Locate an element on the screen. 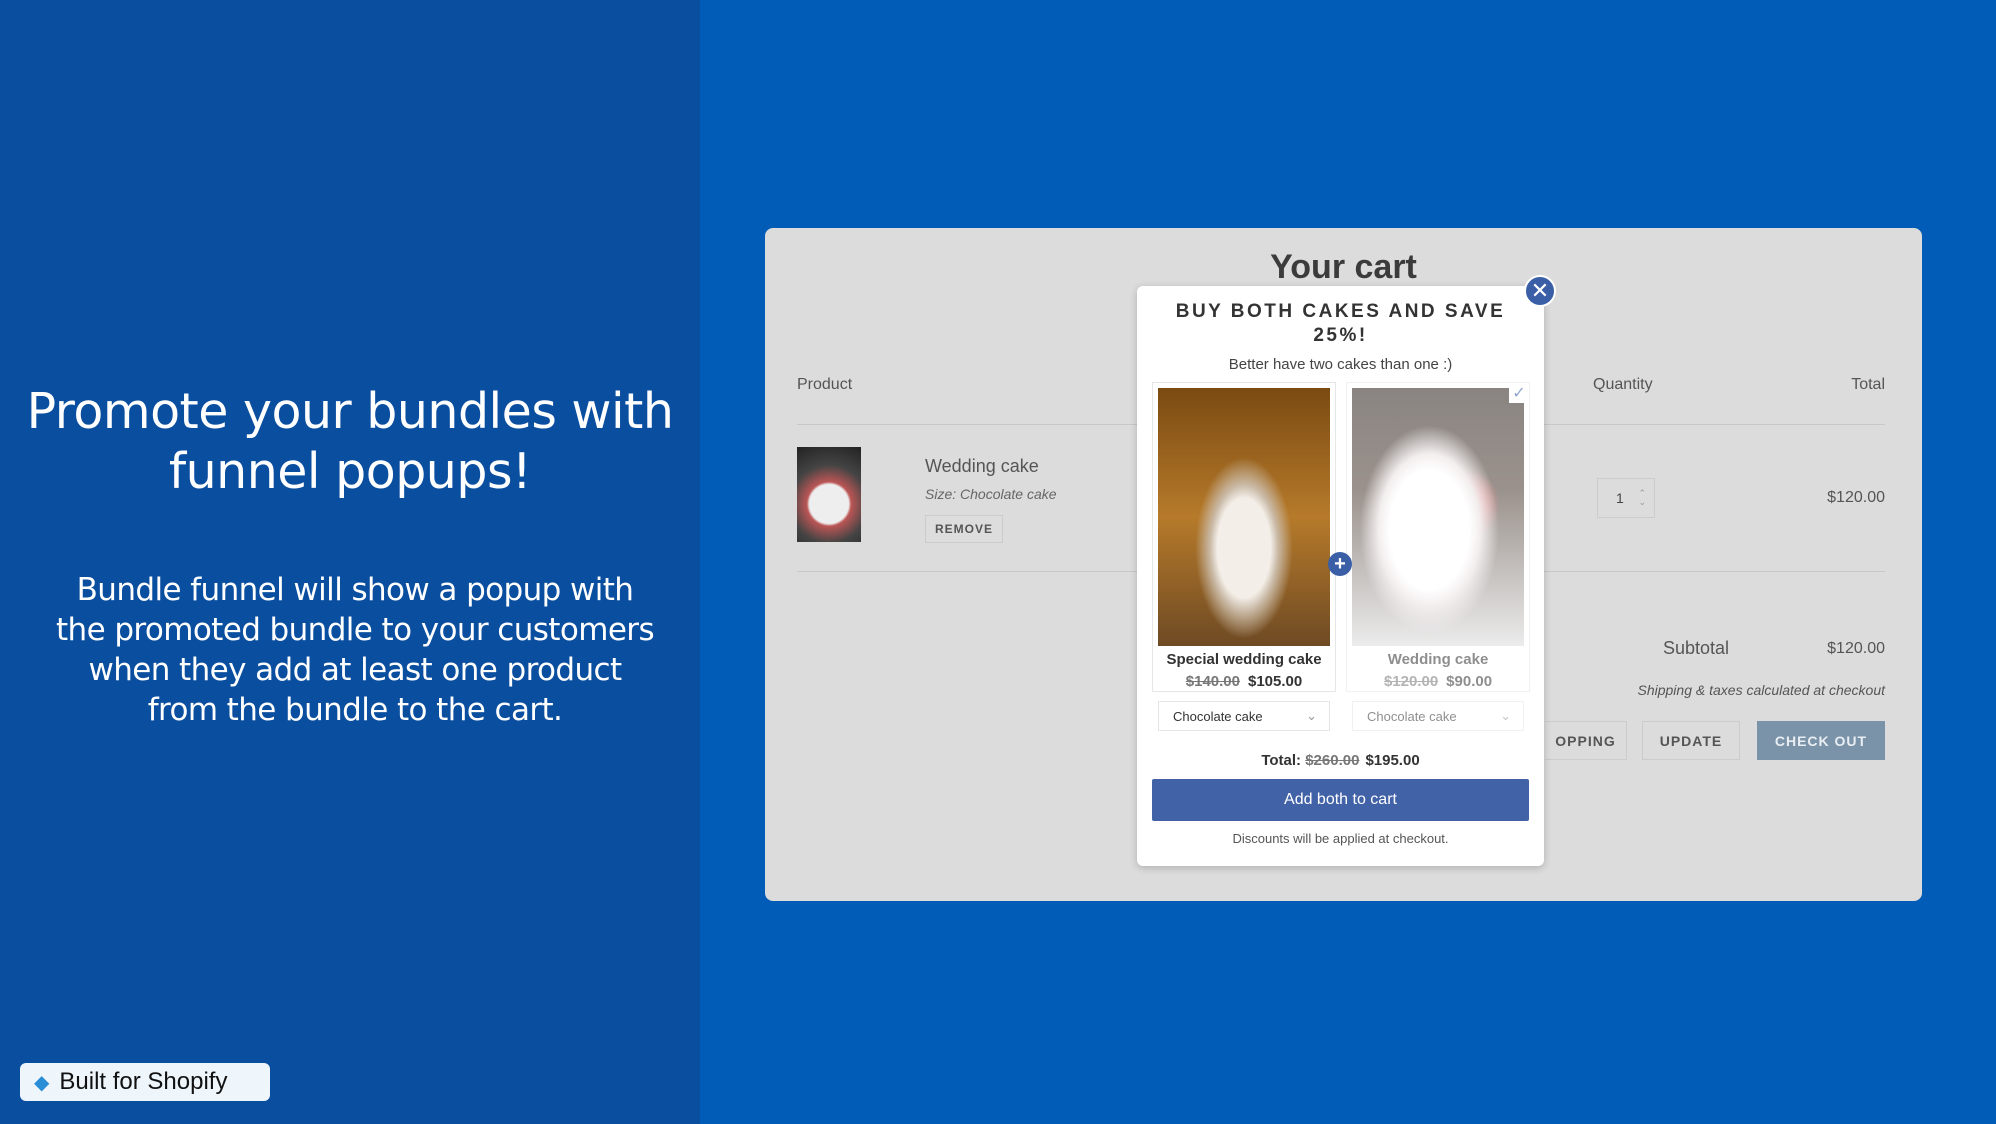  diamond-icon: ◆ is located at coordinates (42, 1082).